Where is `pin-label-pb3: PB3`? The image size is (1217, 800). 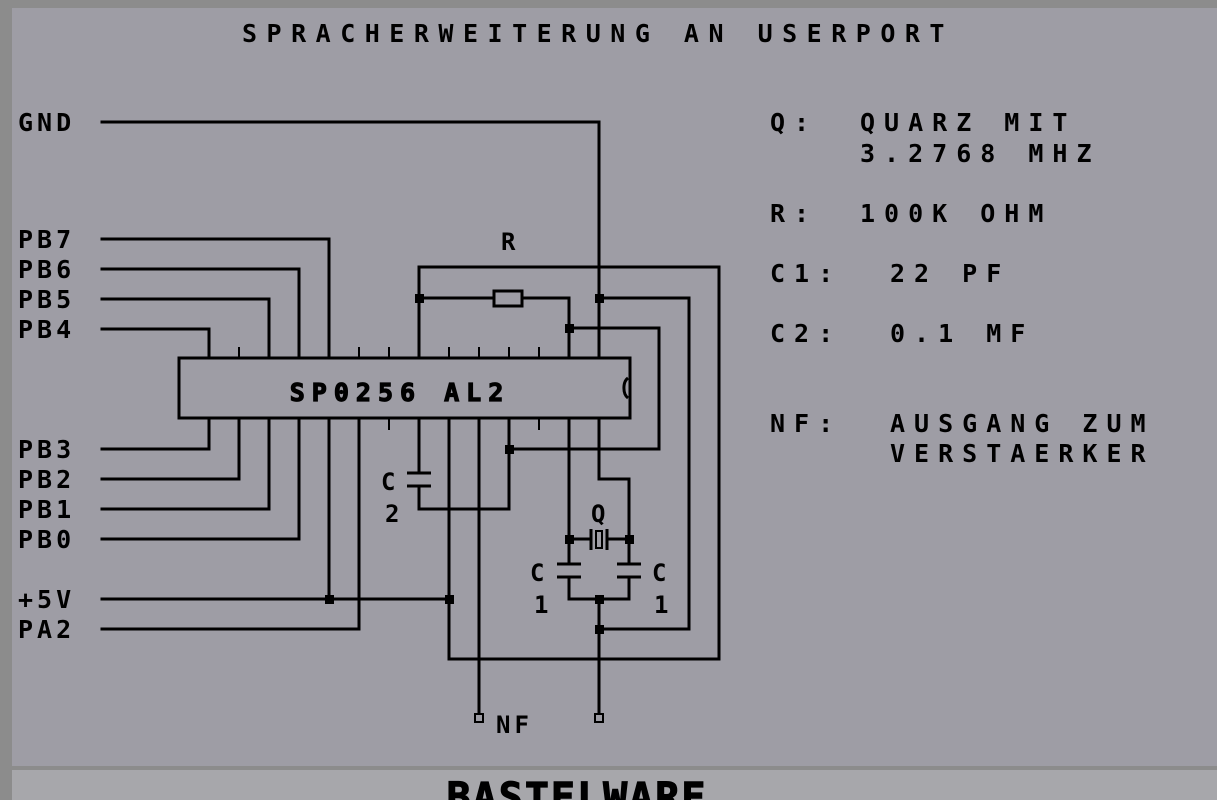 pin-label-pb3: PB3 is located at coordinates (46, 449).